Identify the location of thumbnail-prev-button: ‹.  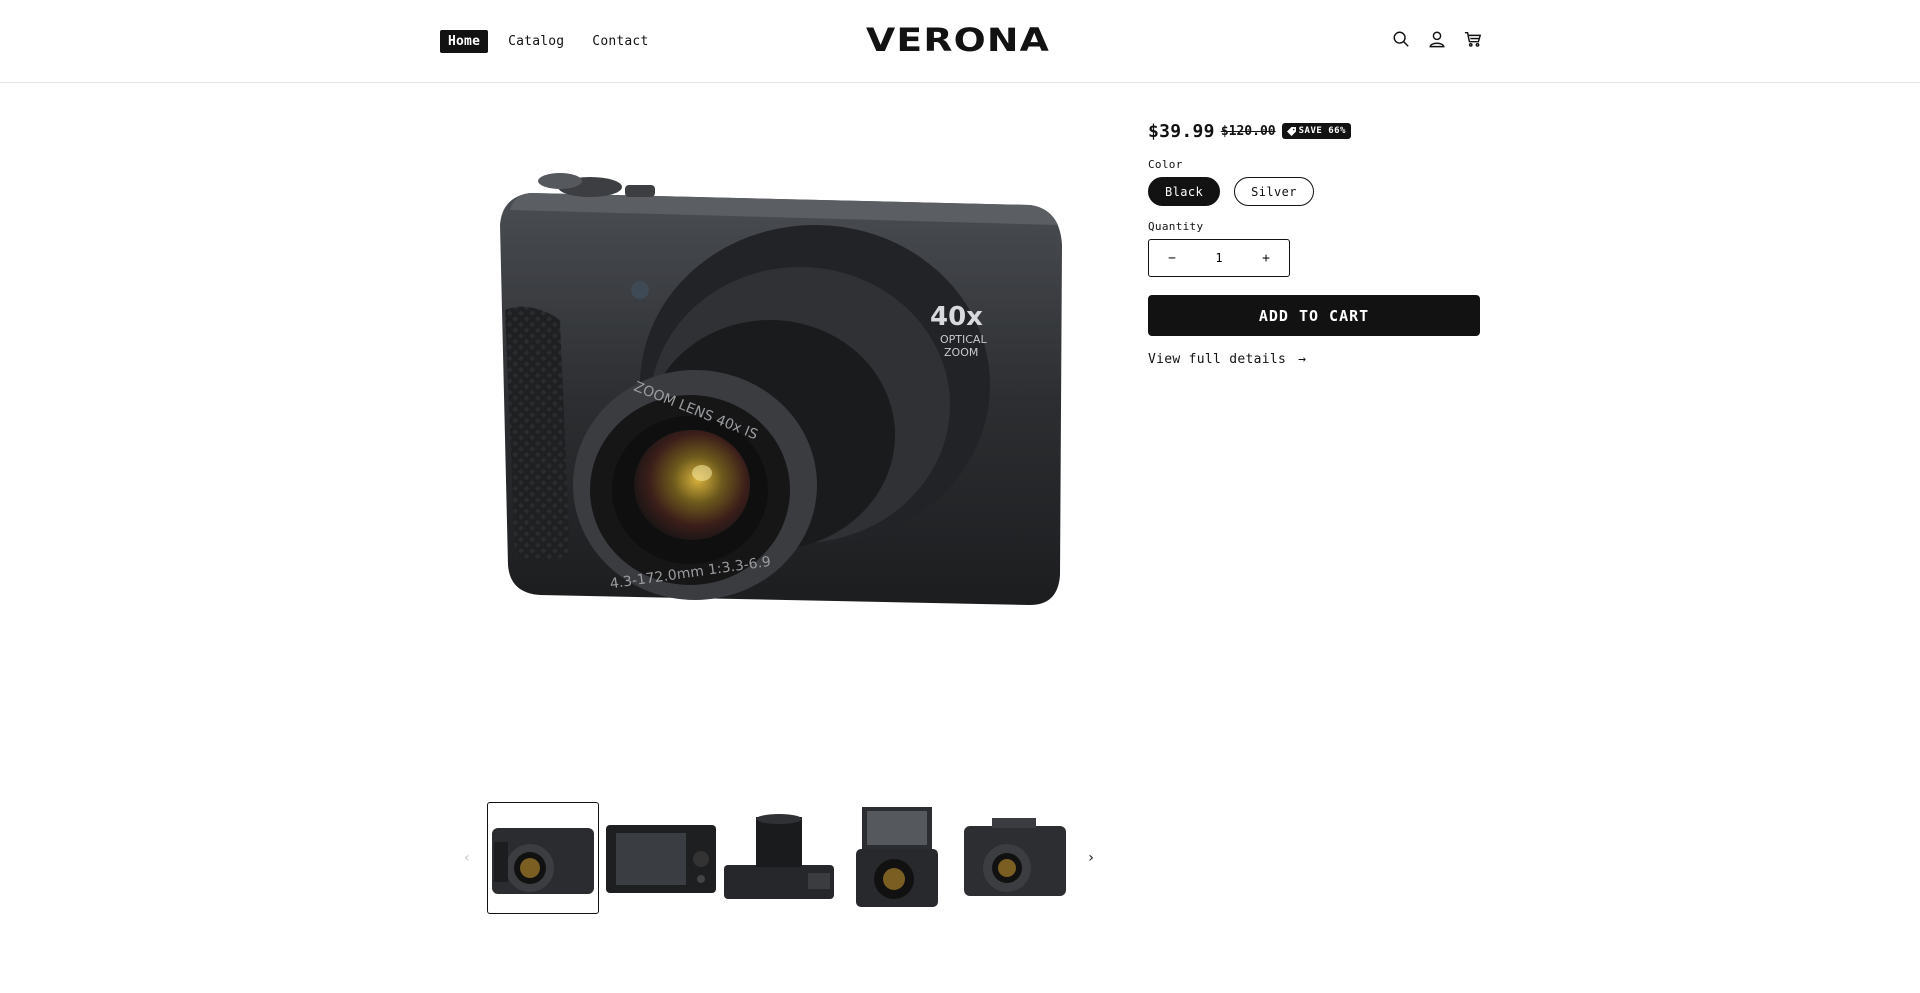
(467, 858).